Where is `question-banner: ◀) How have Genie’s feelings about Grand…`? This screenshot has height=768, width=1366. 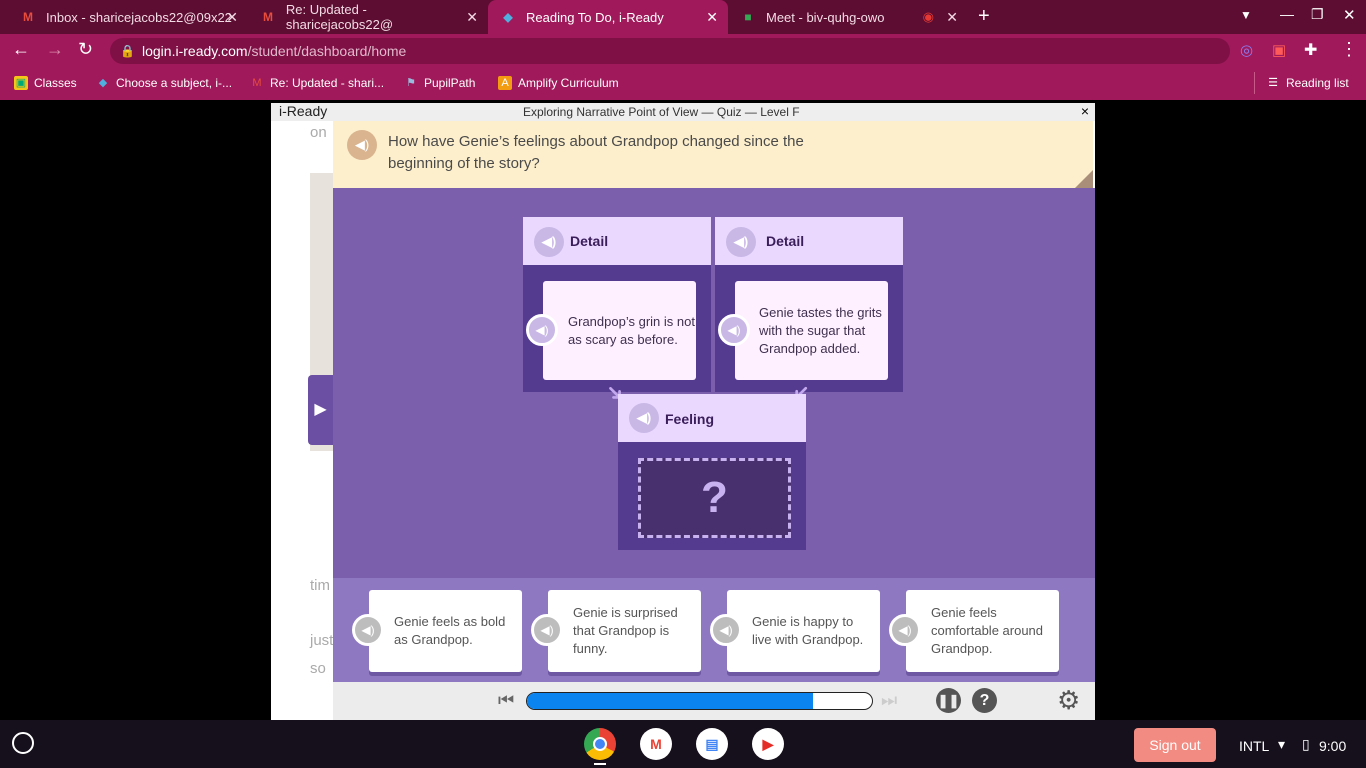 question-banner: ◀) How have Genie’s feelings about Grand… is located at coordinates (713, 154).